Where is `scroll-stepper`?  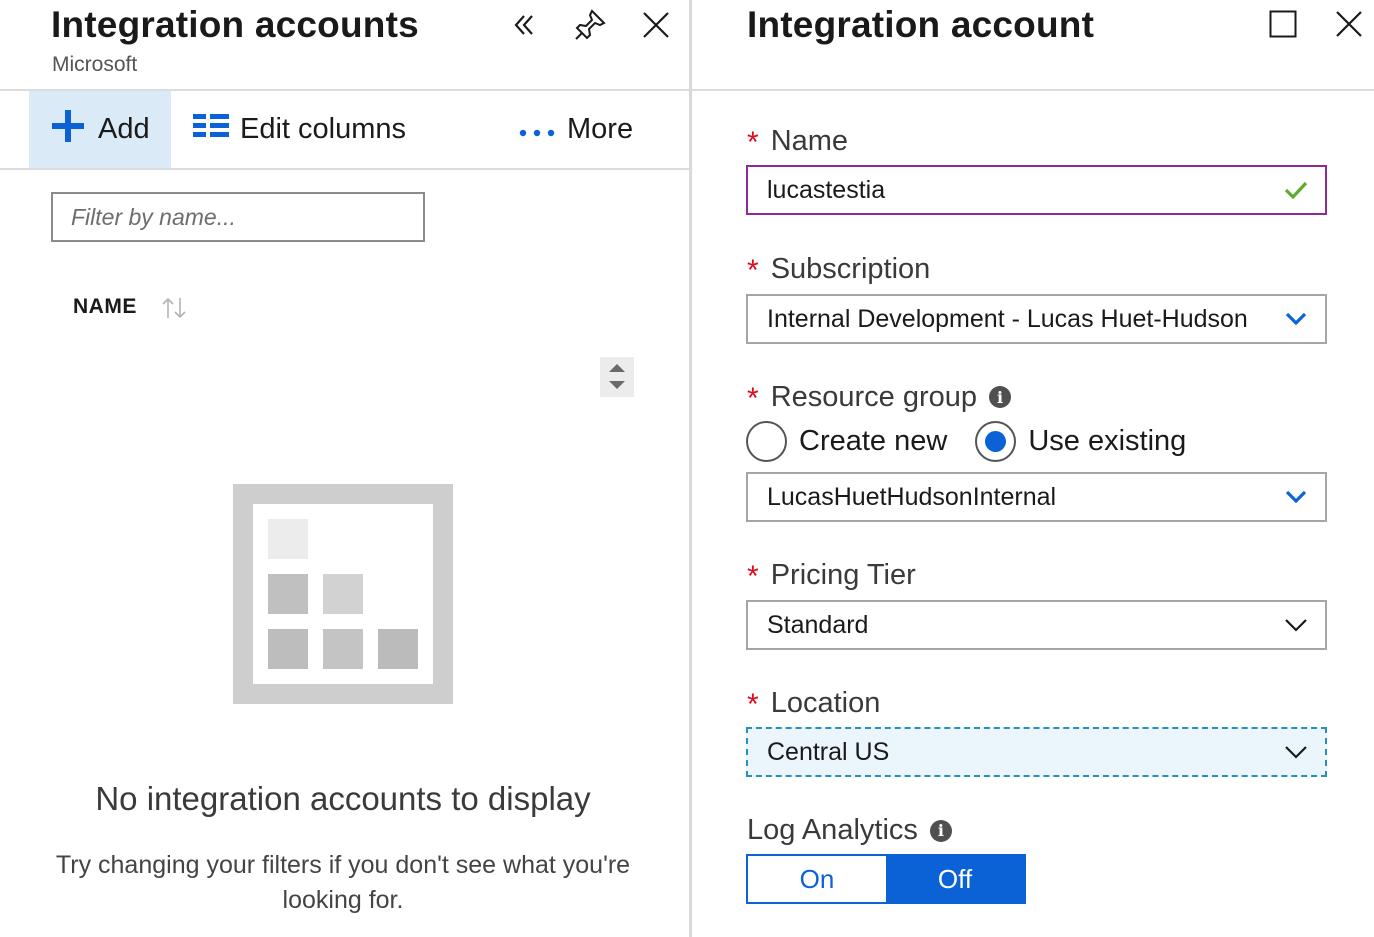 scroll-stepper is located at coordinates (617, 377).